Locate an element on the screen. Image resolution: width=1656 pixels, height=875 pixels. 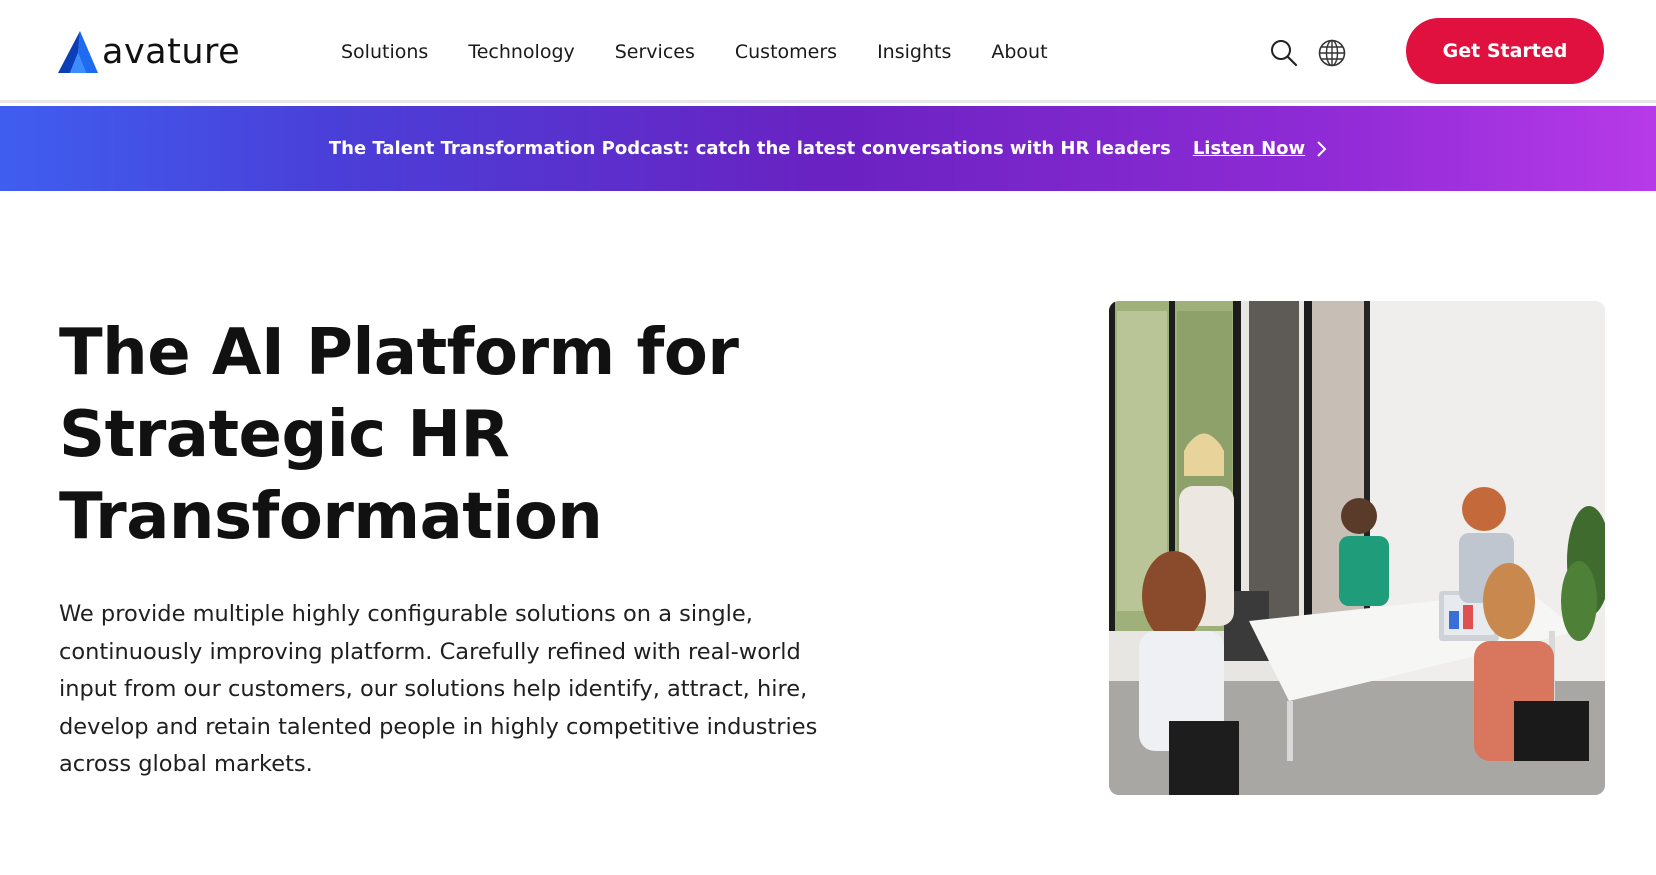
search-button is located at coordinates (1284, 53).